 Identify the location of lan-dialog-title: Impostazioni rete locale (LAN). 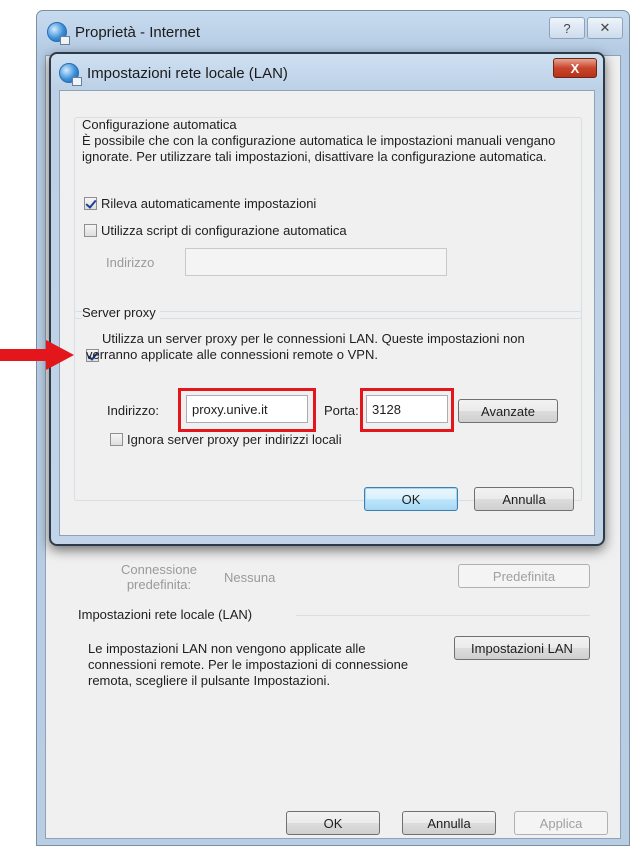
(187, 73).